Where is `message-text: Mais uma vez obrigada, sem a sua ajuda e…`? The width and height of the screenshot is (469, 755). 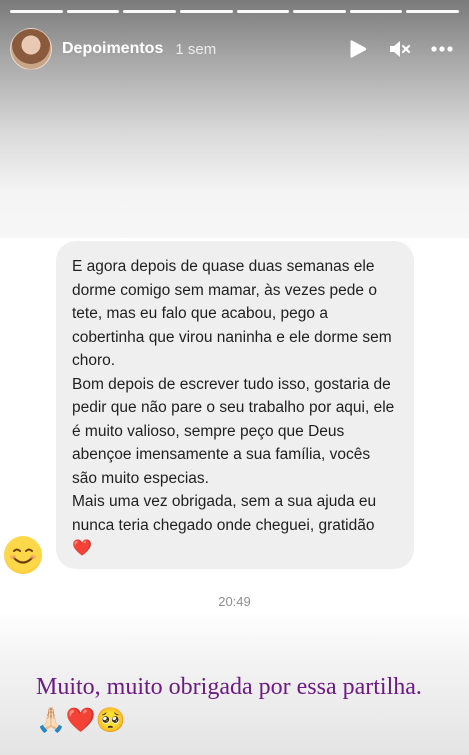 message-text: Mais uma vez obrigada, sem a sua ajuda e… is located at coordinates (224, 513).